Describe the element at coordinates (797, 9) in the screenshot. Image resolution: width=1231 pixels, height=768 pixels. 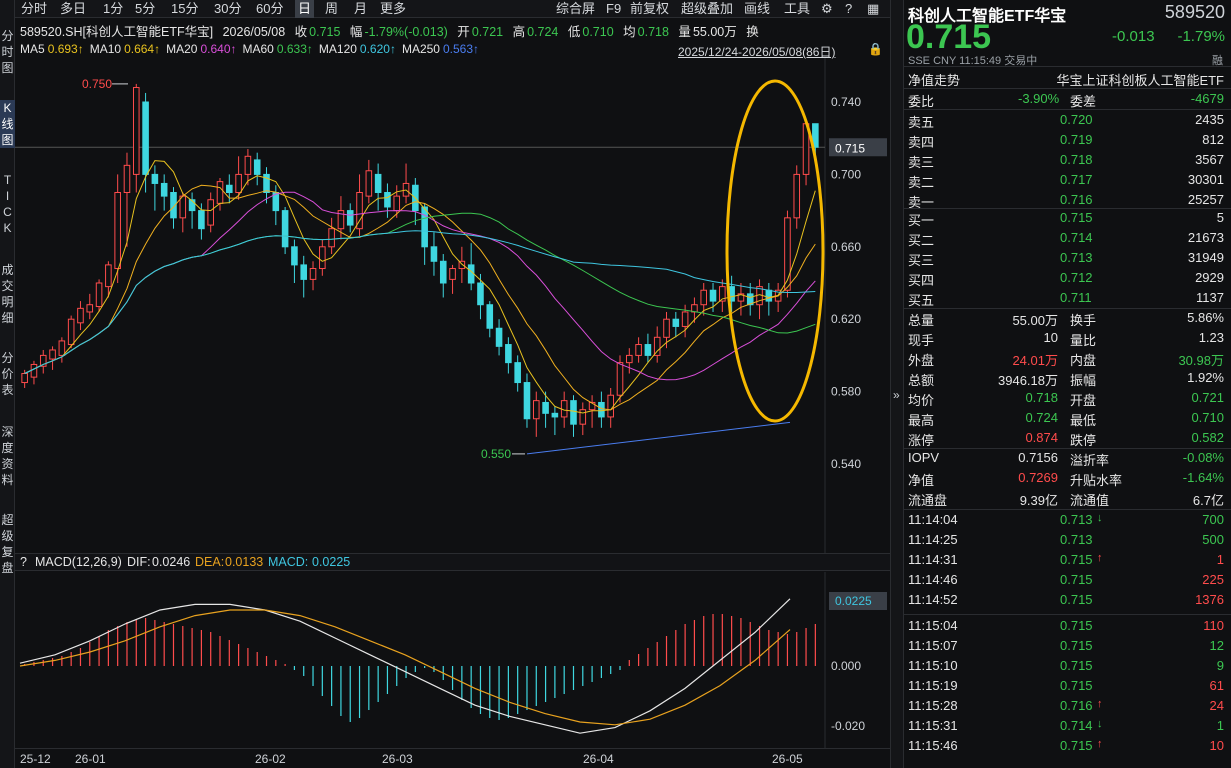
I see `toolbar-right-5: 工具` at that location.